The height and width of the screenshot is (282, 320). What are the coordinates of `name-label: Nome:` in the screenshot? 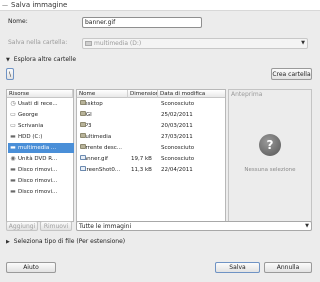 It's located at (18, 21).